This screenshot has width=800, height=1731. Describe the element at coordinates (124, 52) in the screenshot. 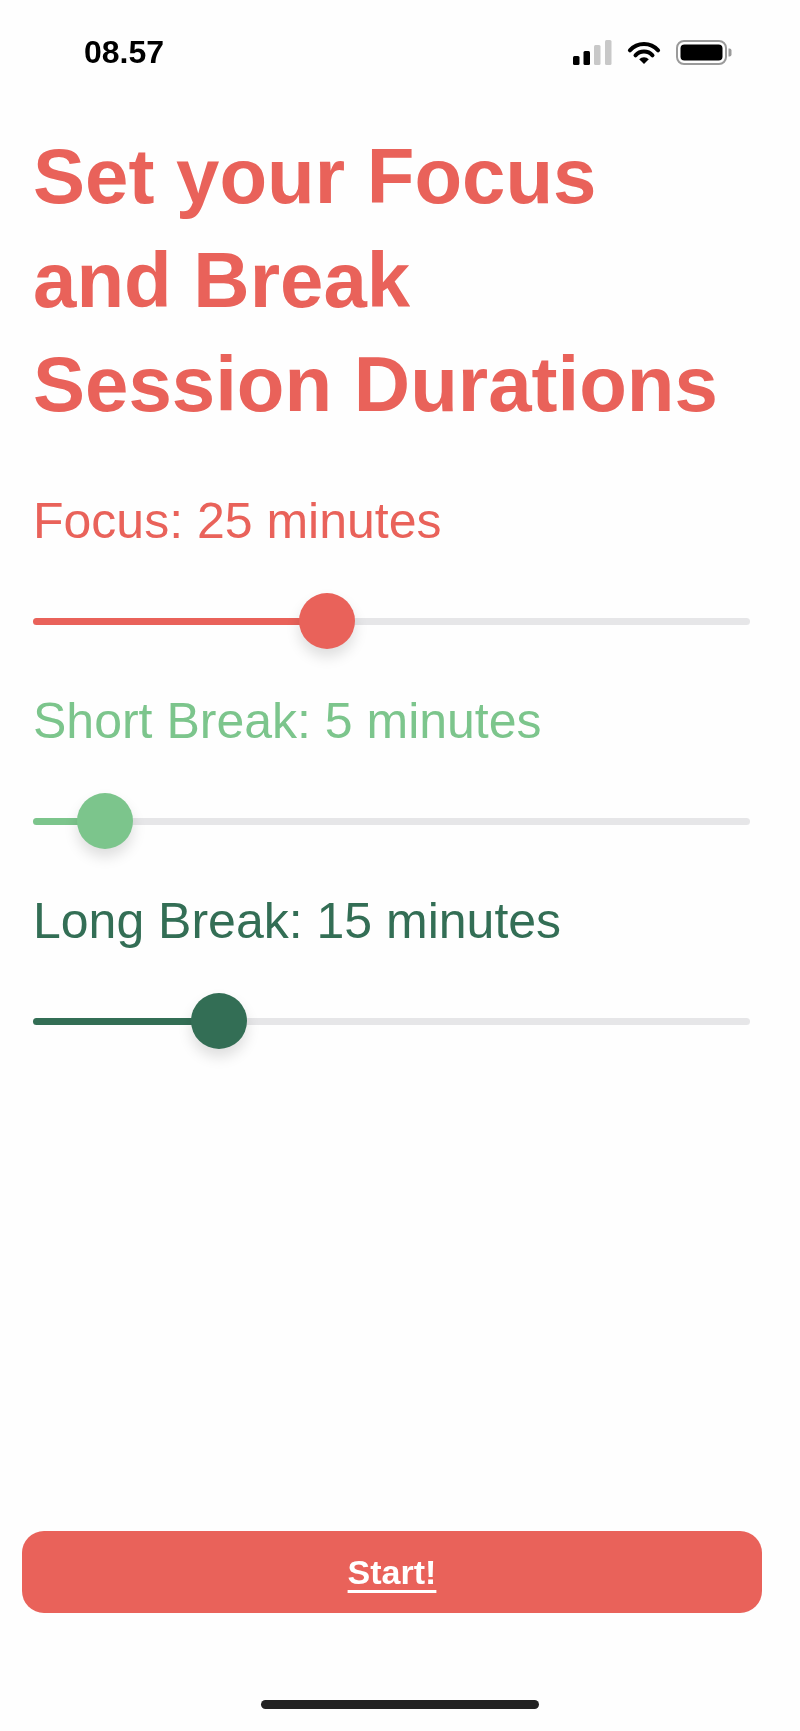

I see `status-time: 08.57` at that location.